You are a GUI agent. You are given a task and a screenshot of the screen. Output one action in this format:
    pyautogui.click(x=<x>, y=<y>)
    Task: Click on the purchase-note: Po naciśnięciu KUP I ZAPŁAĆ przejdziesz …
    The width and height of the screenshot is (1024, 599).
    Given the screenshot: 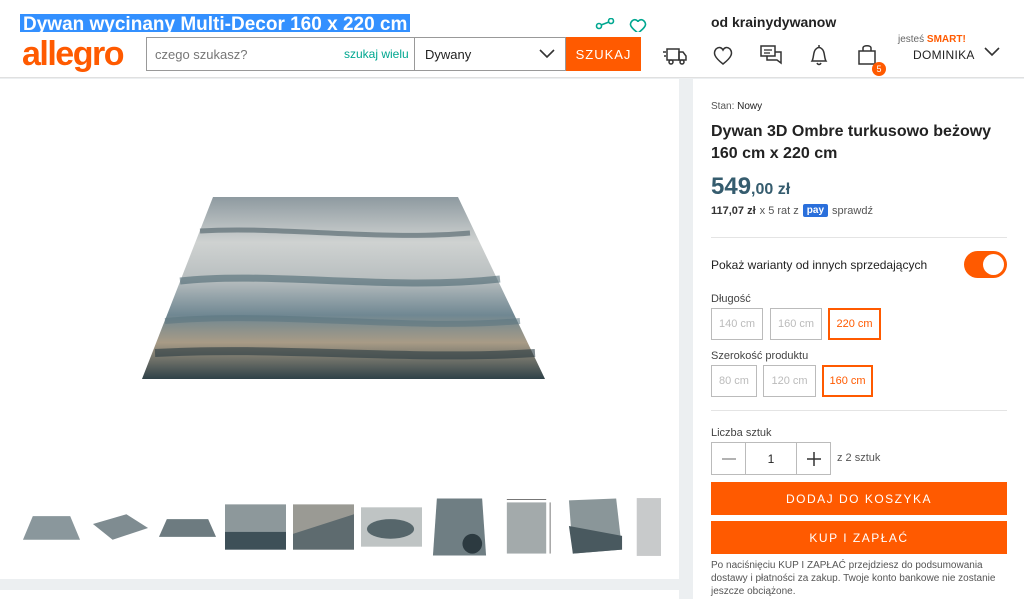 What is the action you would take?
    pyautogui.click(x=853, y=578)
    